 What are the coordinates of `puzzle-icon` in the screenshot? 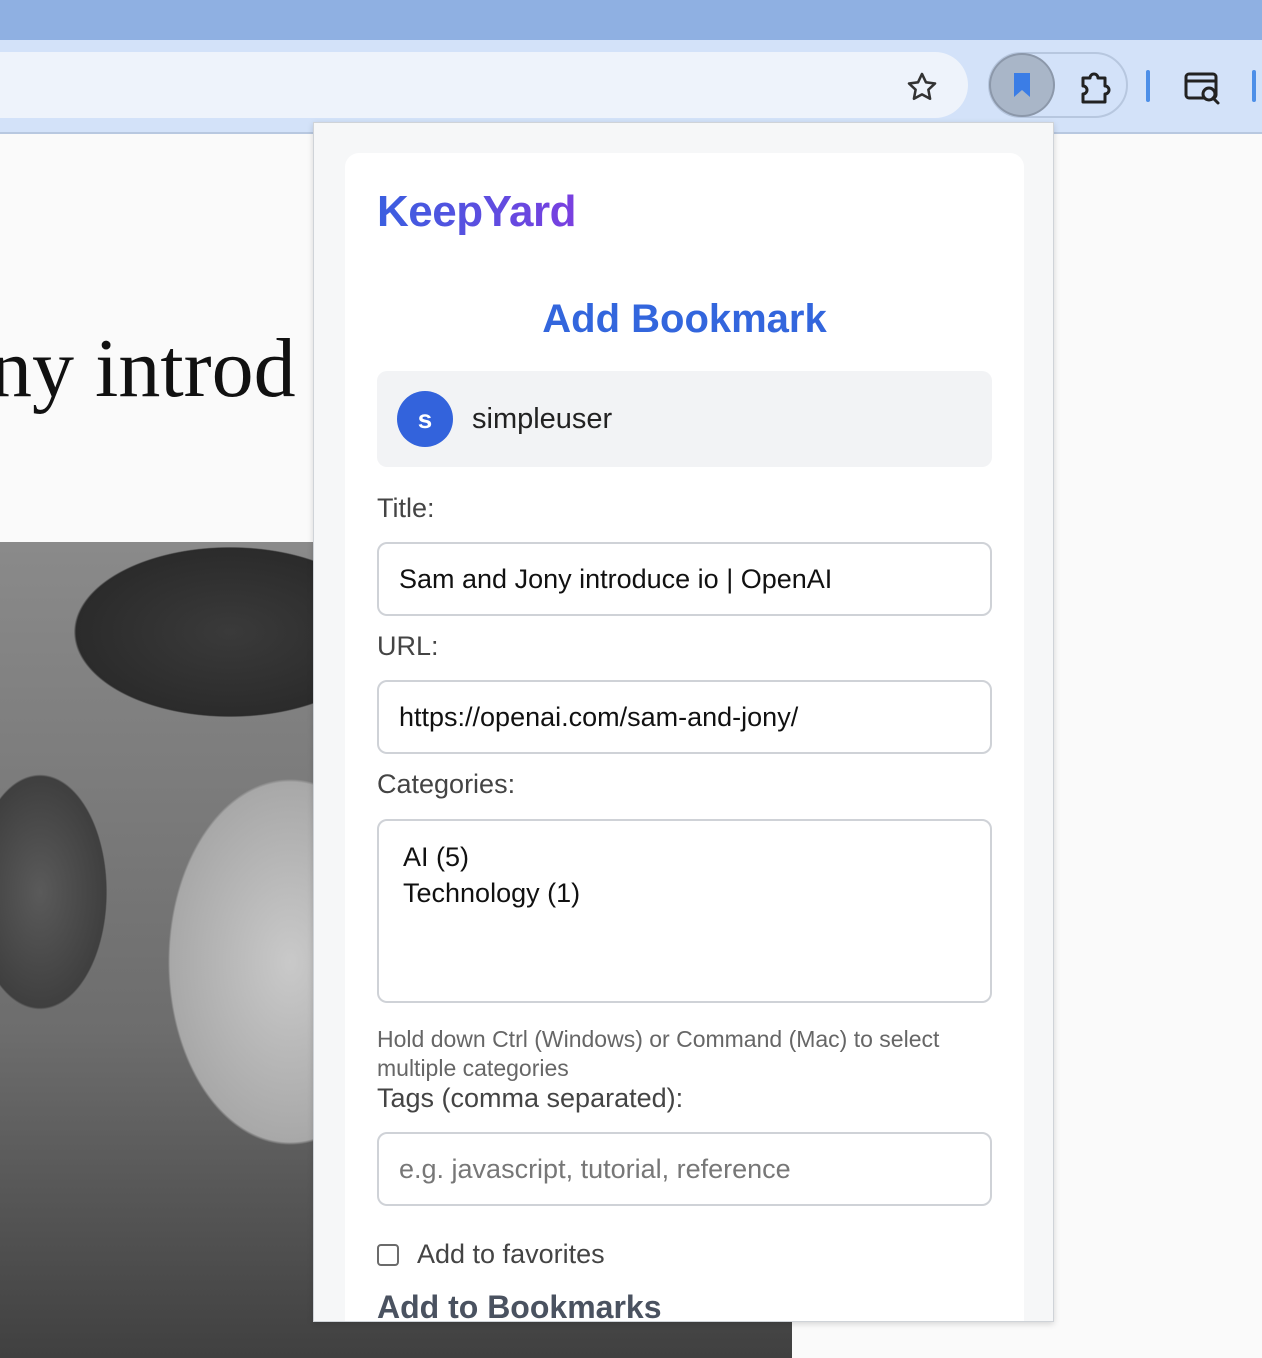 It's located at (1096, 88).